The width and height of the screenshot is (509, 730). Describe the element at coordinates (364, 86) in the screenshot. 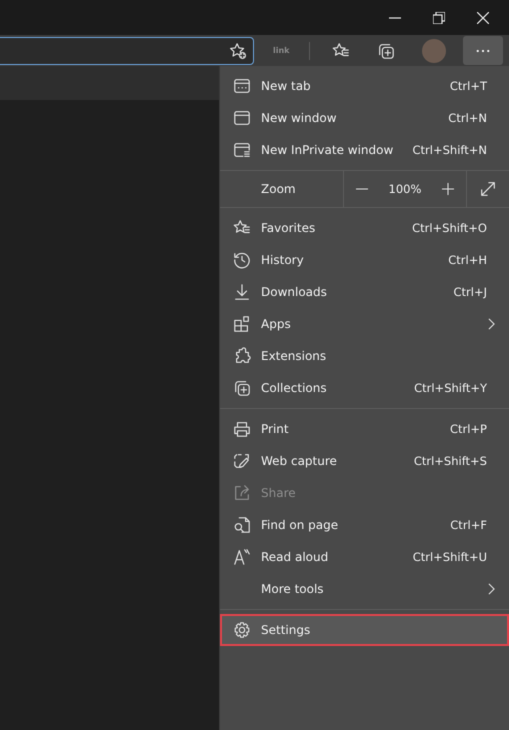

I see `menu-item: New tab Ctrl+T` at that location.